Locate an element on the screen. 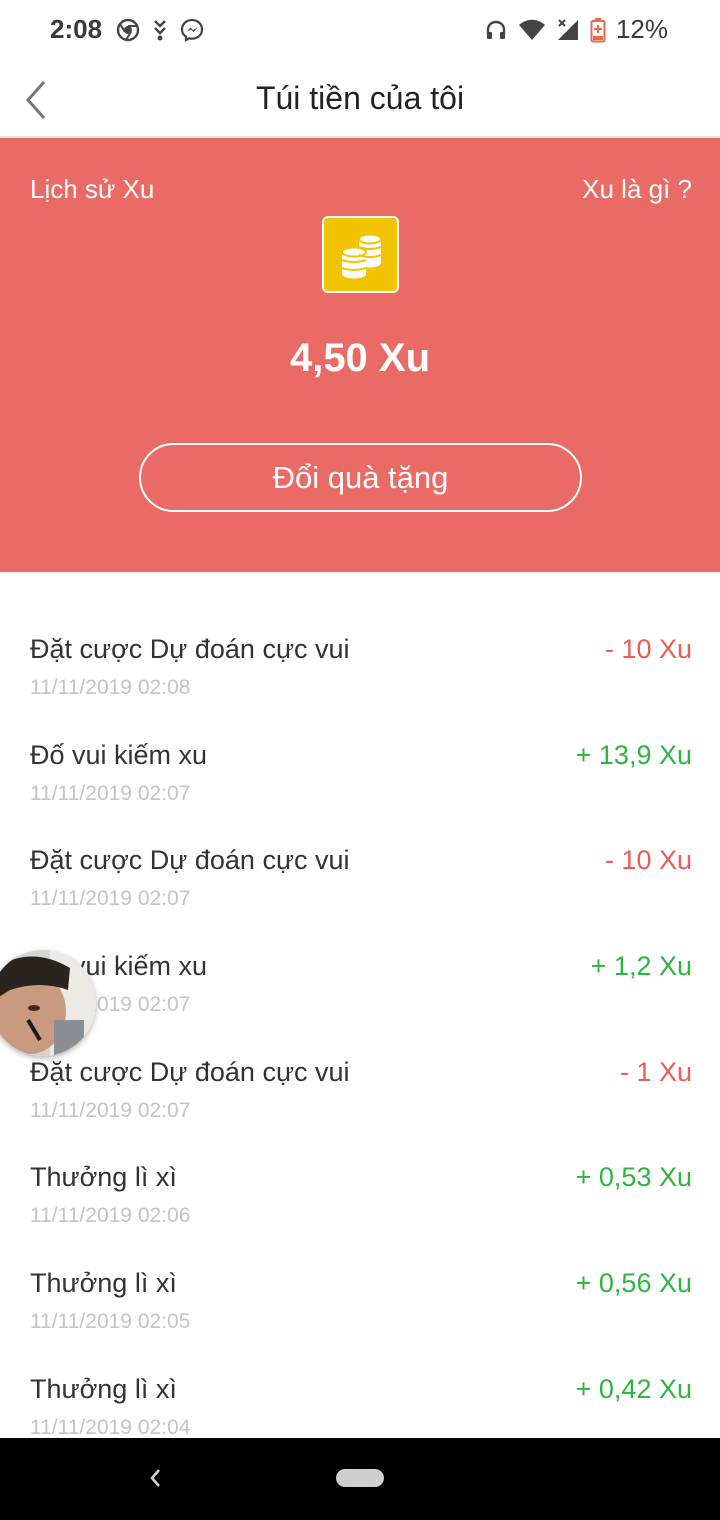  coin-stack-icon is located at coordinates (360, 254).